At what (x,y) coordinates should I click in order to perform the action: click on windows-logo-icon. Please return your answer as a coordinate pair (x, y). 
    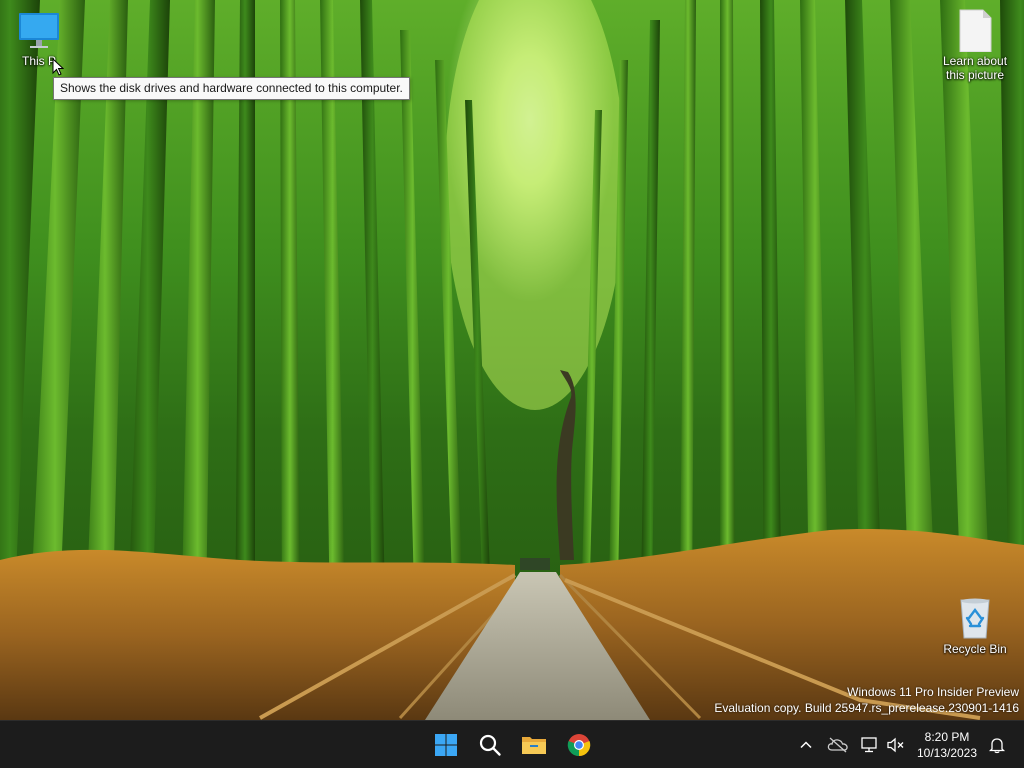
    Looking at the image, I should click on (446, 745).